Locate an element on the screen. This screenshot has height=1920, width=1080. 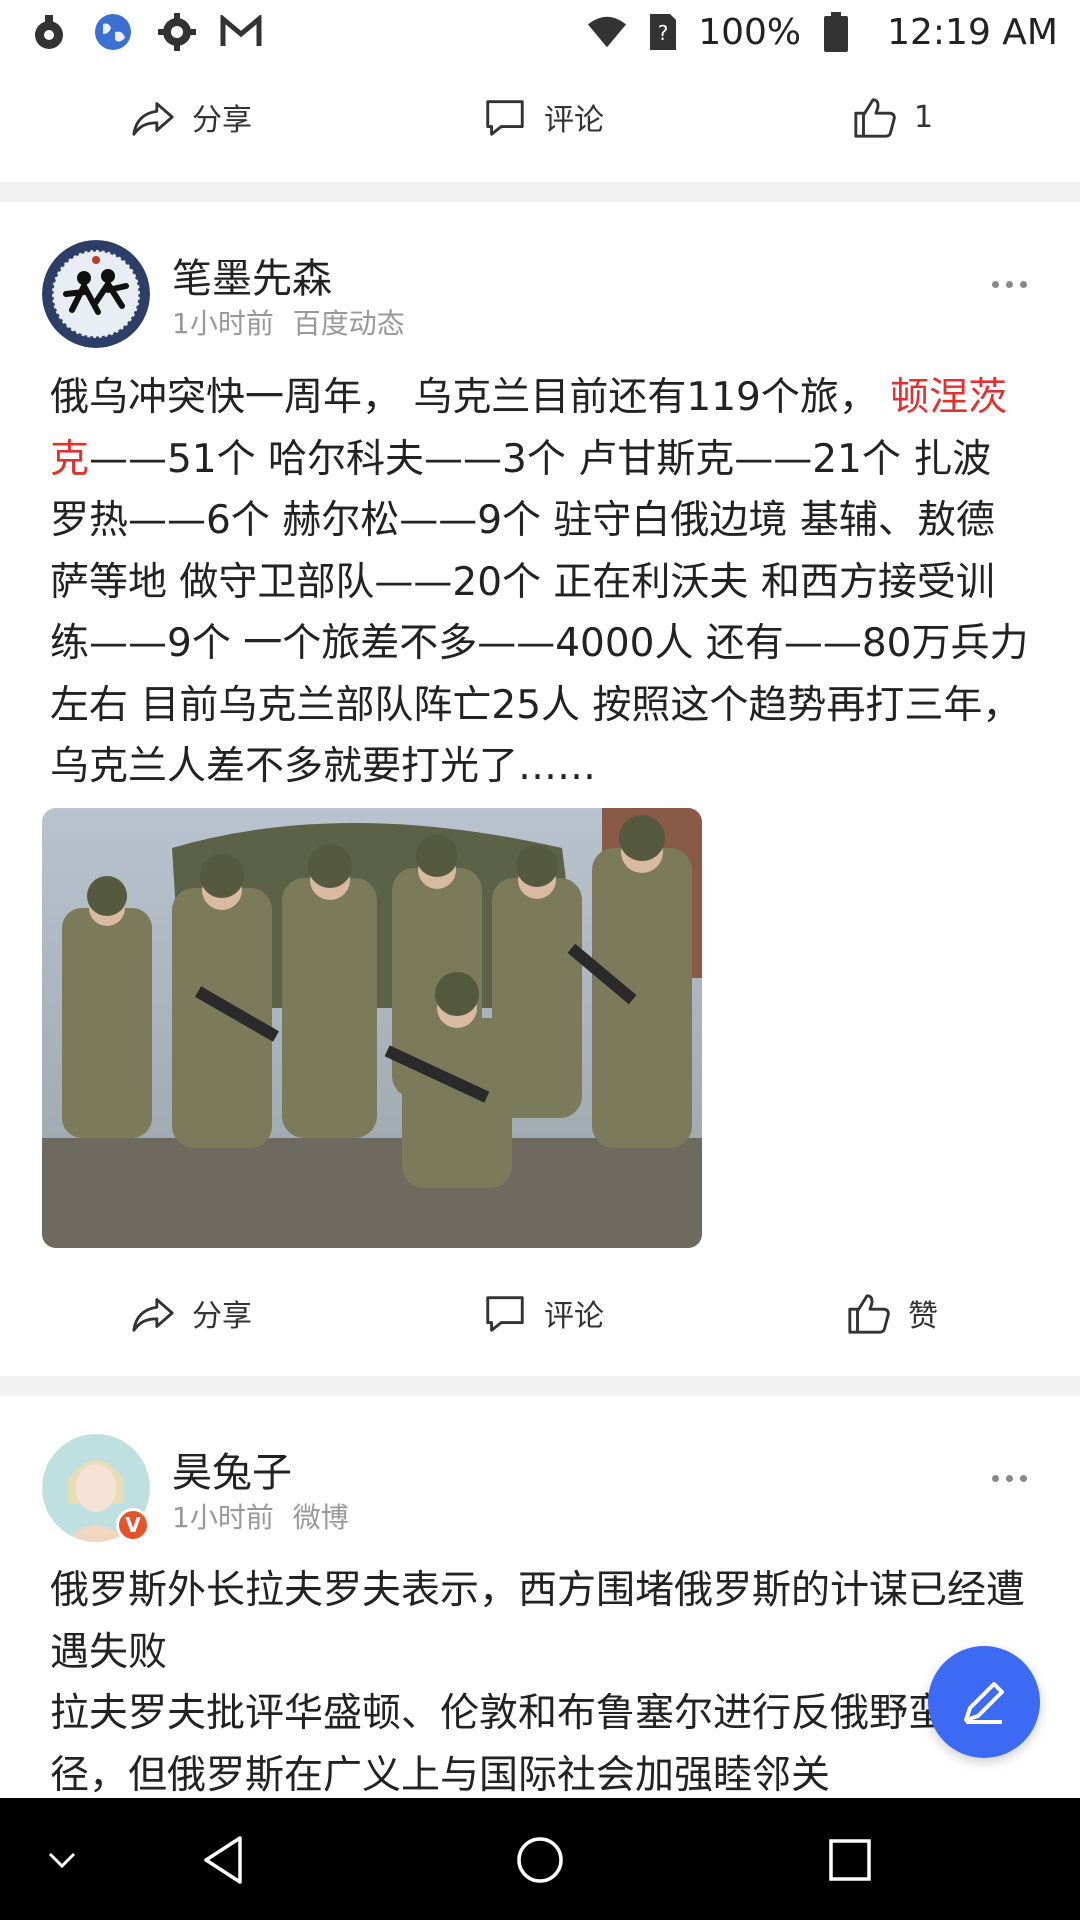
status-bar: ? 100% 12:19 AM is located at coordinates (540, 32).